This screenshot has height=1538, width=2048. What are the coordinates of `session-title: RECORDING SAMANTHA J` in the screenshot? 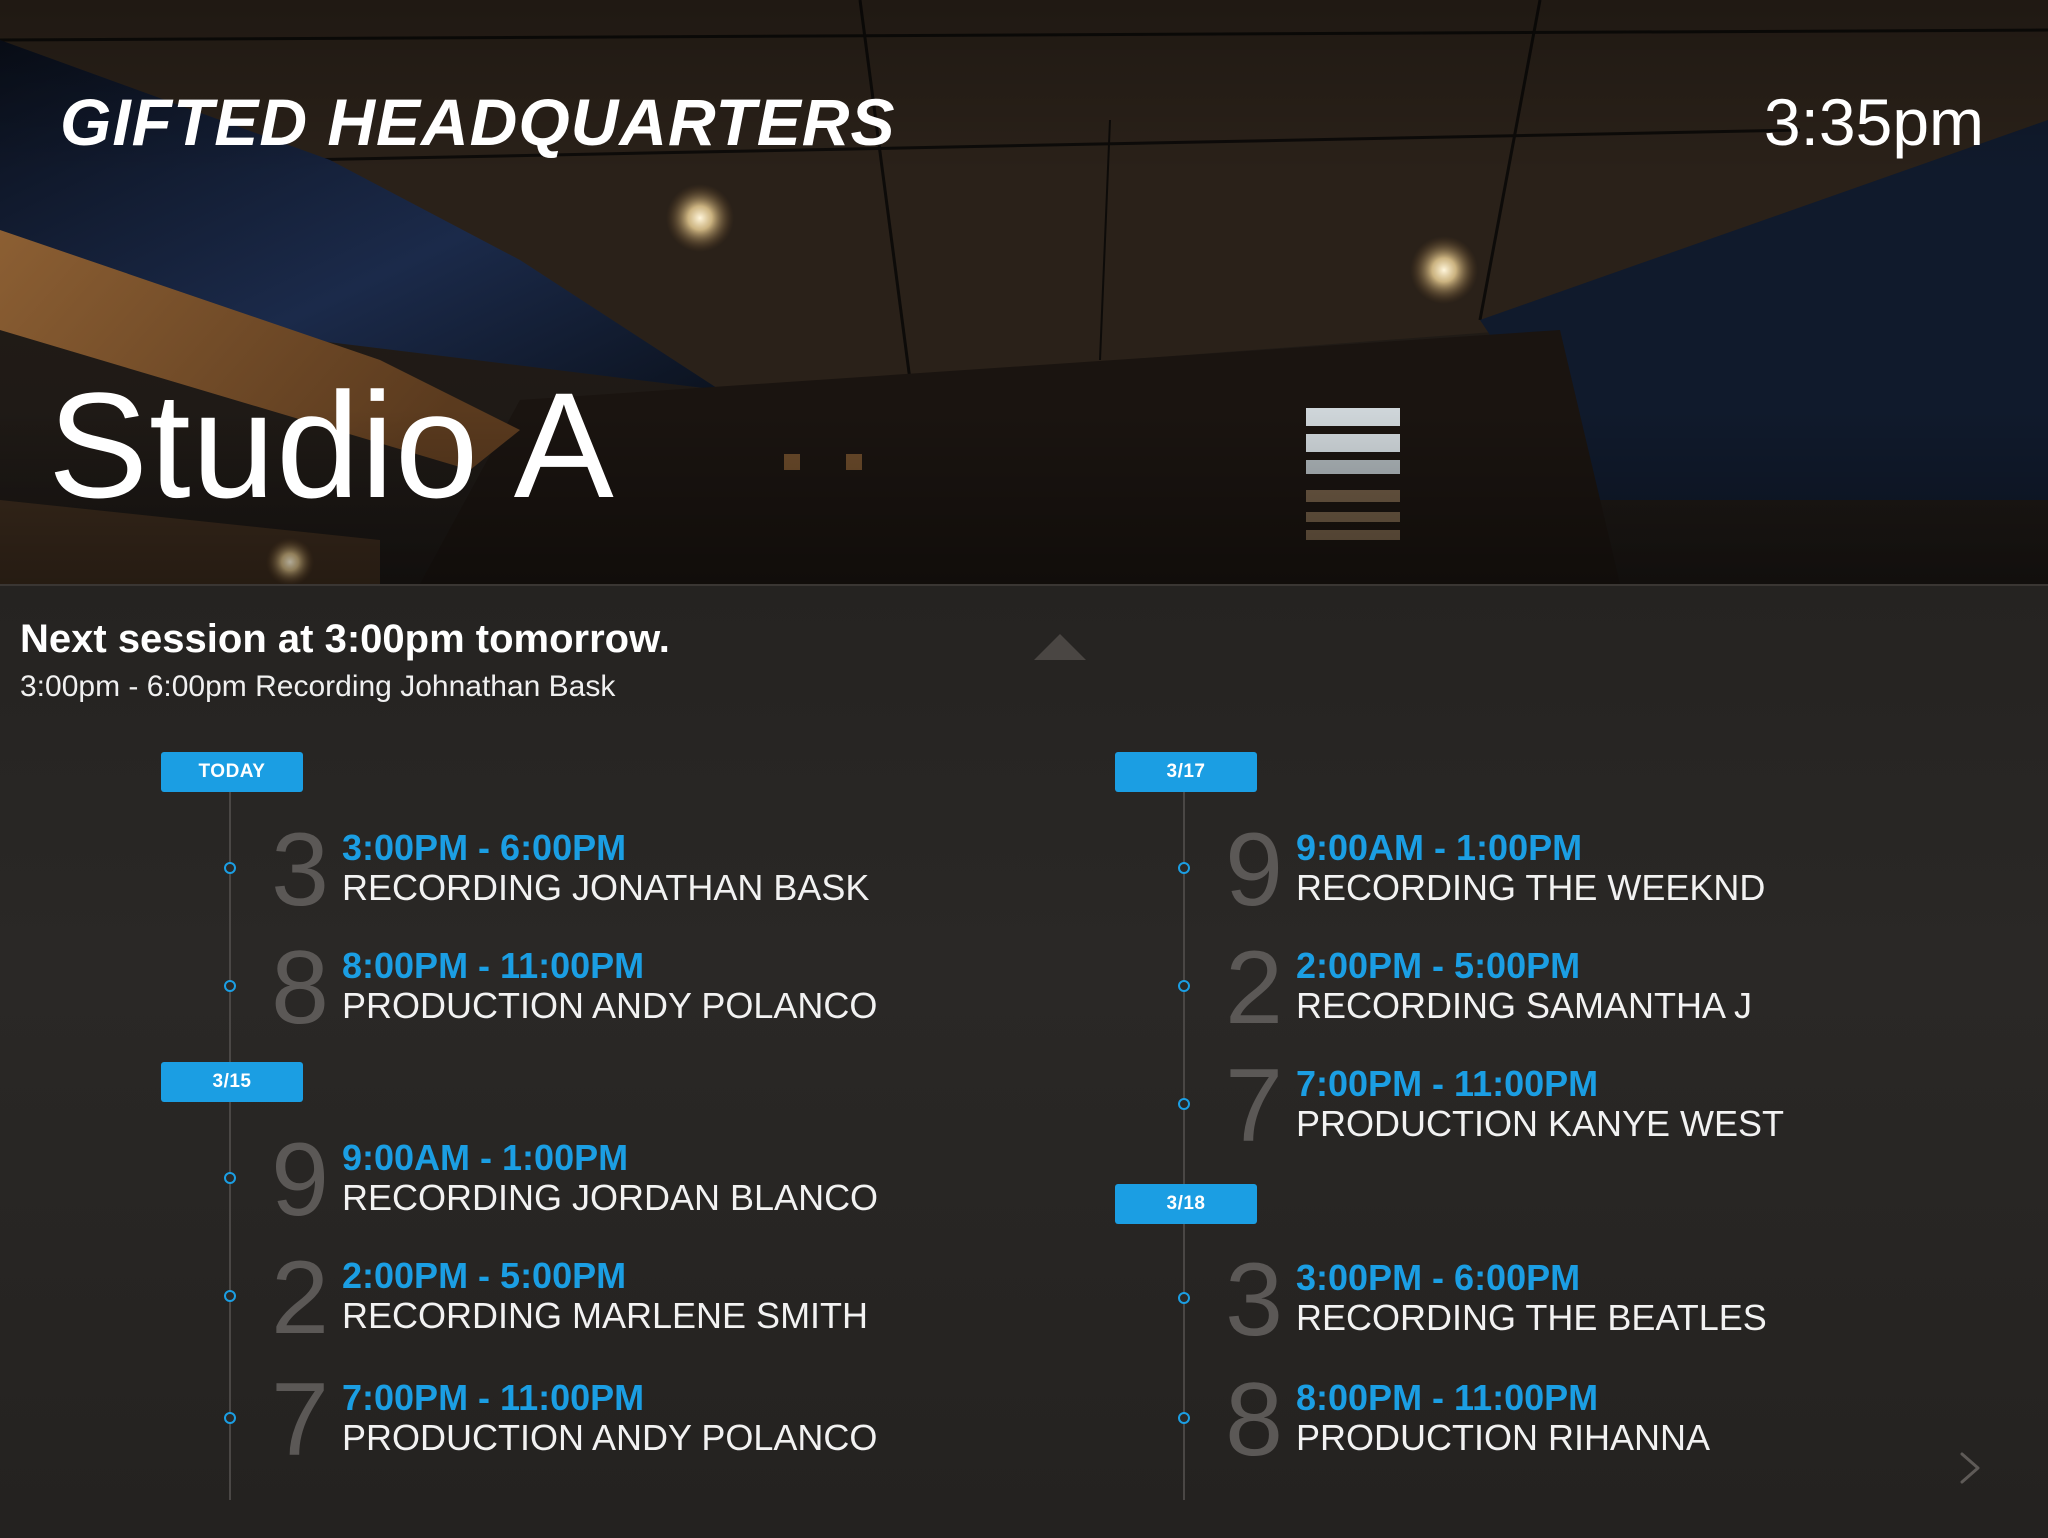 It's located at (1524, 1005).